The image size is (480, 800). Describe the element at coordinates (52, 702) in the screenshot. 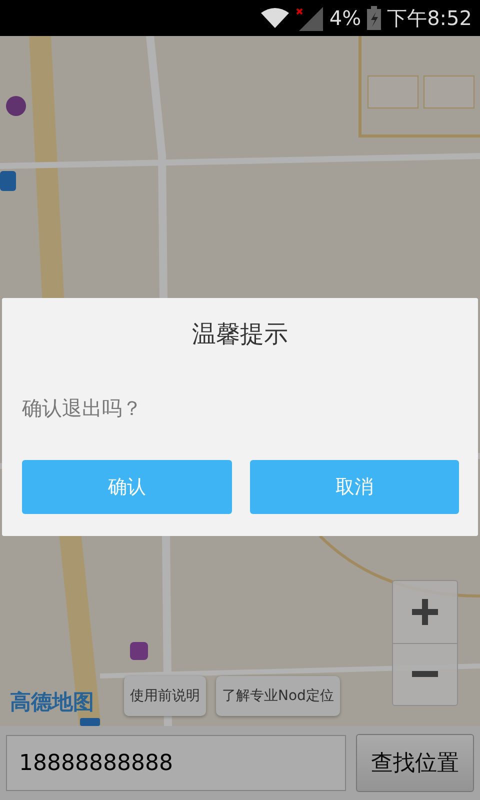

I see `map-logo: 高德地图` at that location.